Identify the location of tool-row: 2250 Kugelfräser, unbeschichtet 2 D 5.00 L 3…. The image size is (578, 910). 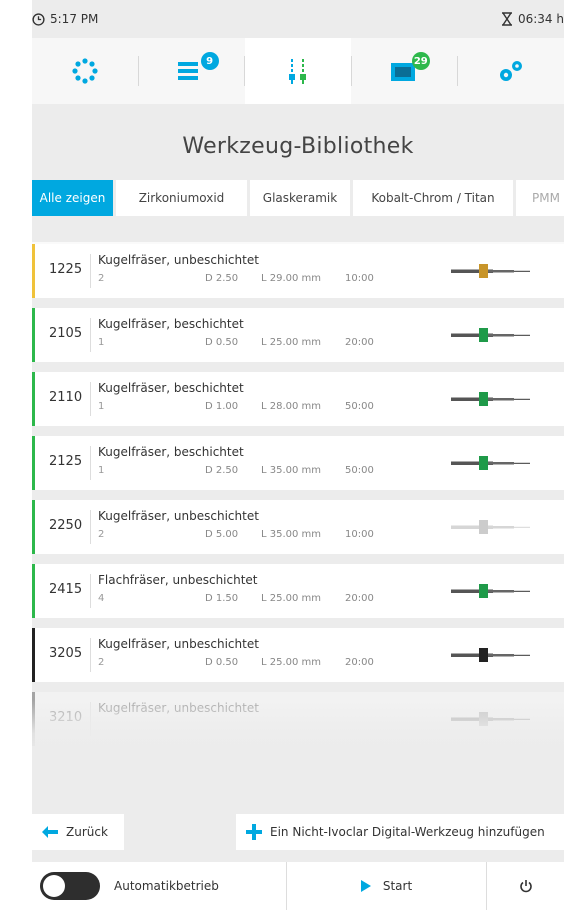
(298, 527).